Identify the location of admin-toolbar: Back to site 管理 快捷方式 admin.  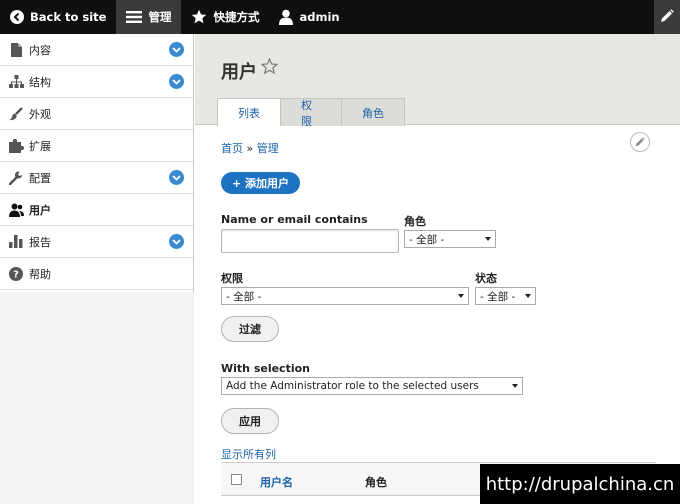
(340, 17).